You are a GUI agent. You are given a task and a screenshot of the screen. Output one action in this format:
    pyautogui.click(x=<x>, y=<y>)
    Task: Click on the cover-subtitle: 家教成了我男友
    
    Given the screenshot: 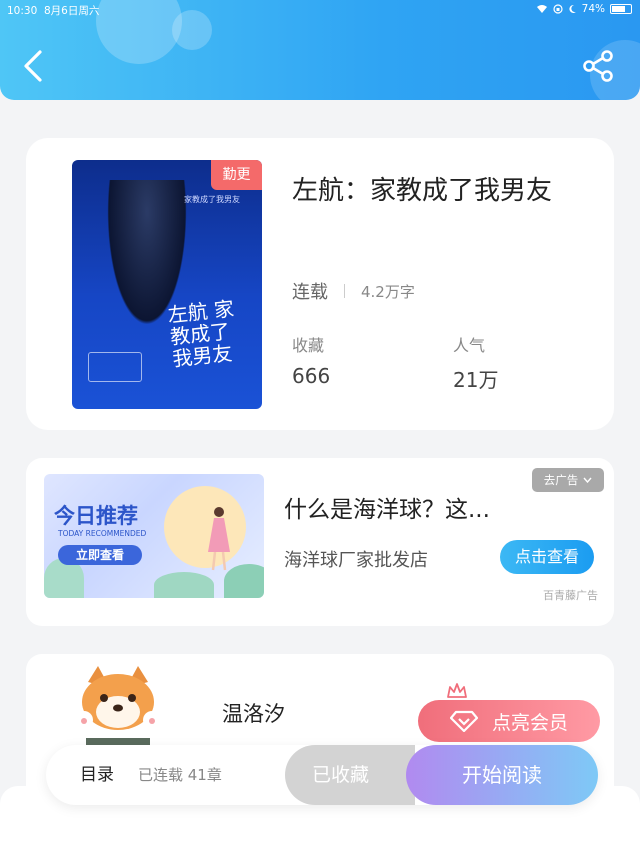 What is the action you would take?
    pyautogui.click(x=212, y=199)
    